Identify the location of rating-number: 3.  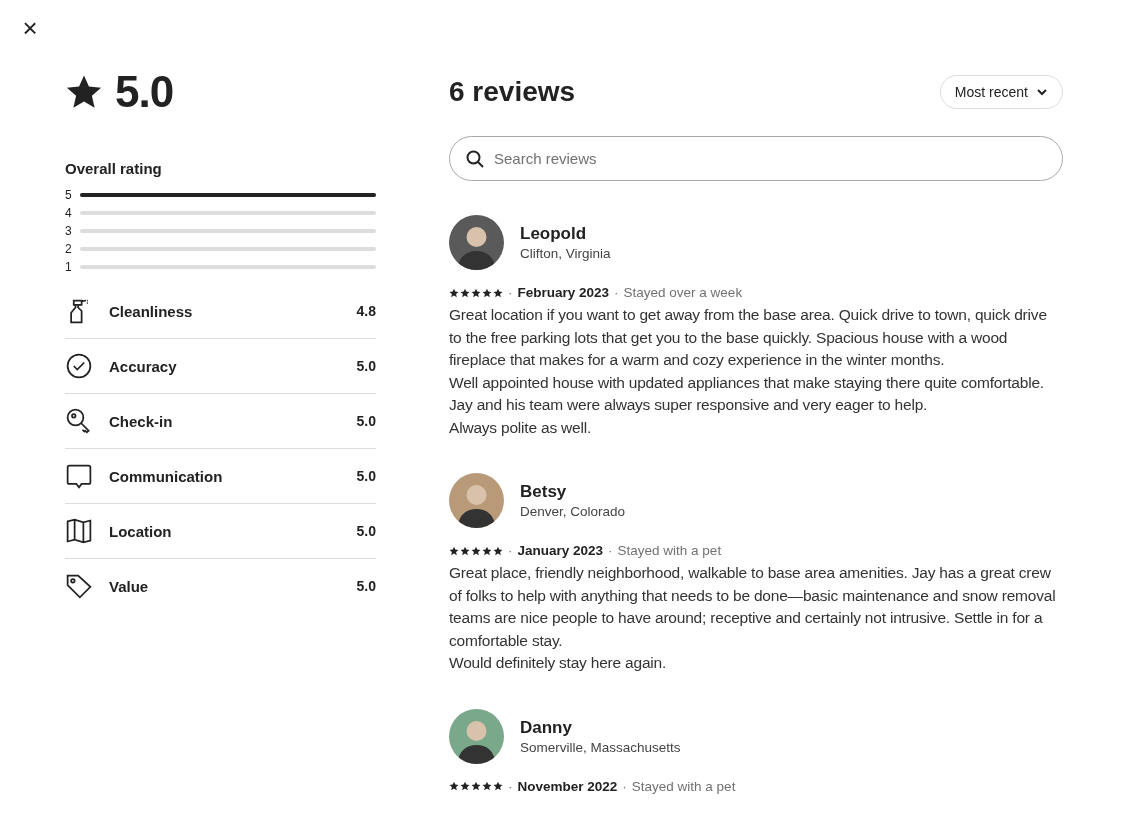
(68, 231).